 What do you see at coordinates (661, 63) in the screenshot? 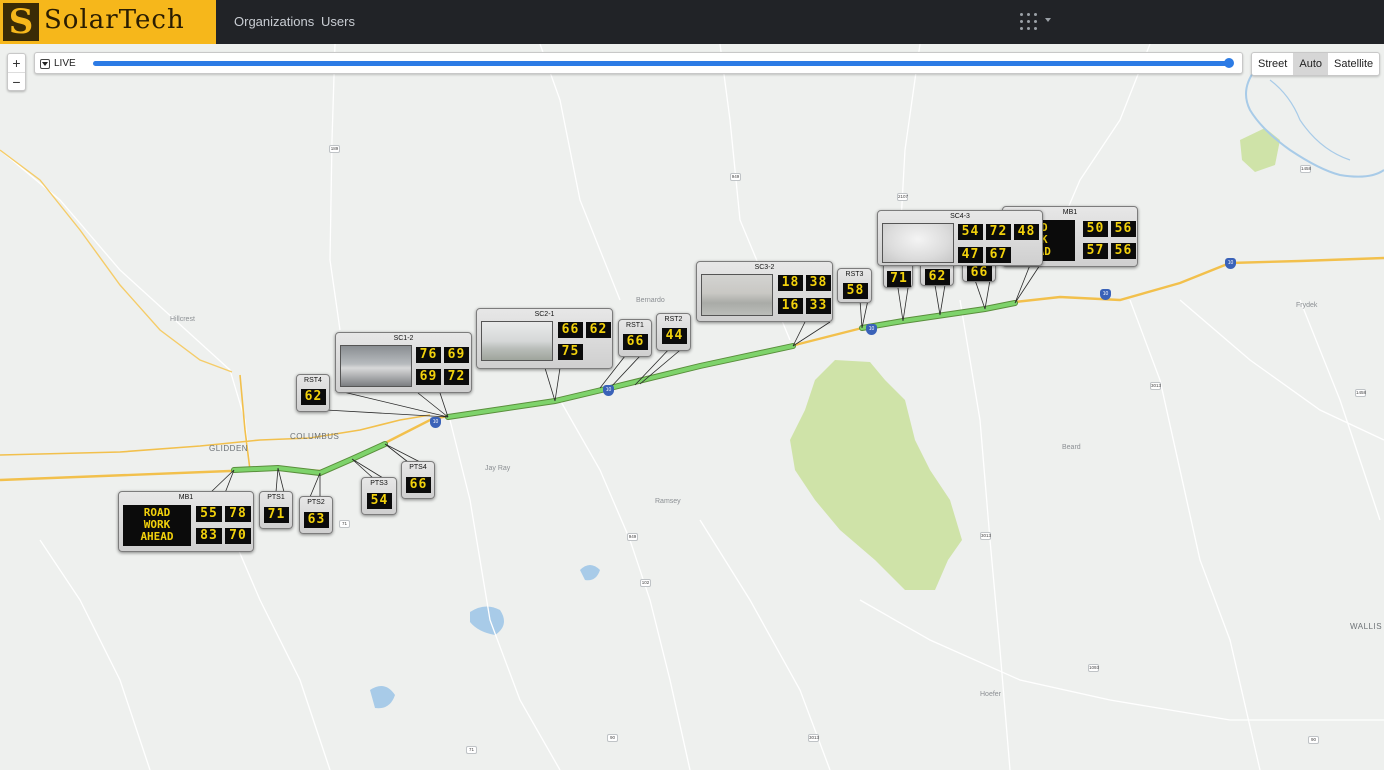
I see `time-slider-track` at bounding box center [661, 63].